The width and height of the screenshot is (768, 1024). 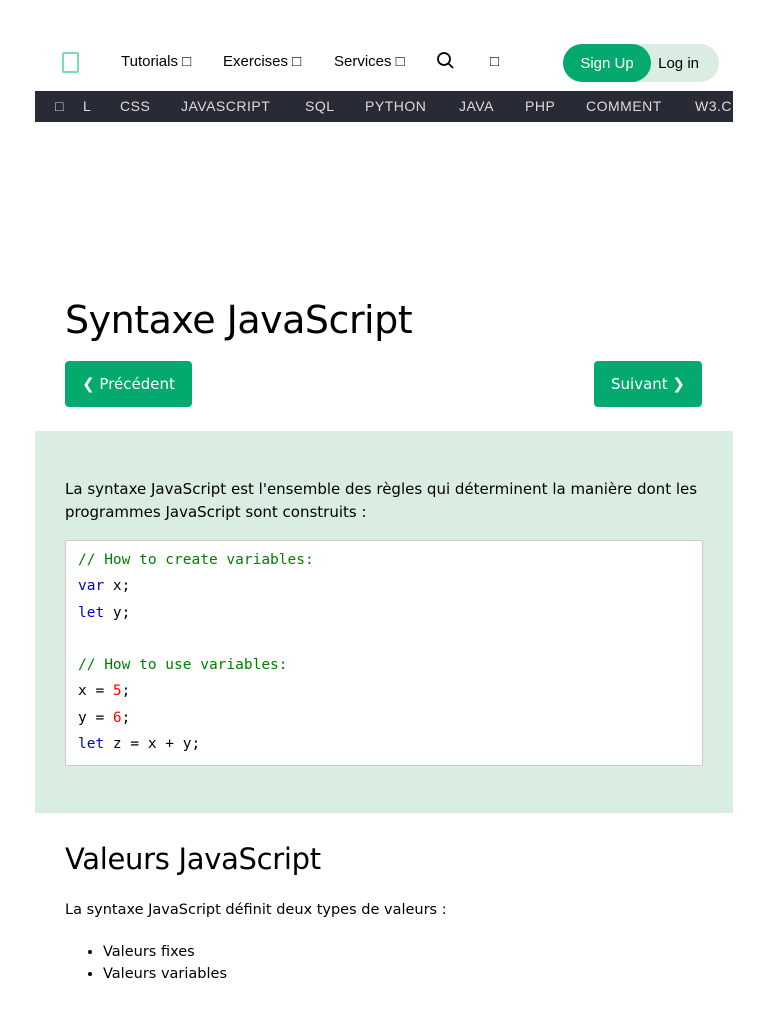 I want to click on next-button: Suivant ❯, so click(x=648, y=384).